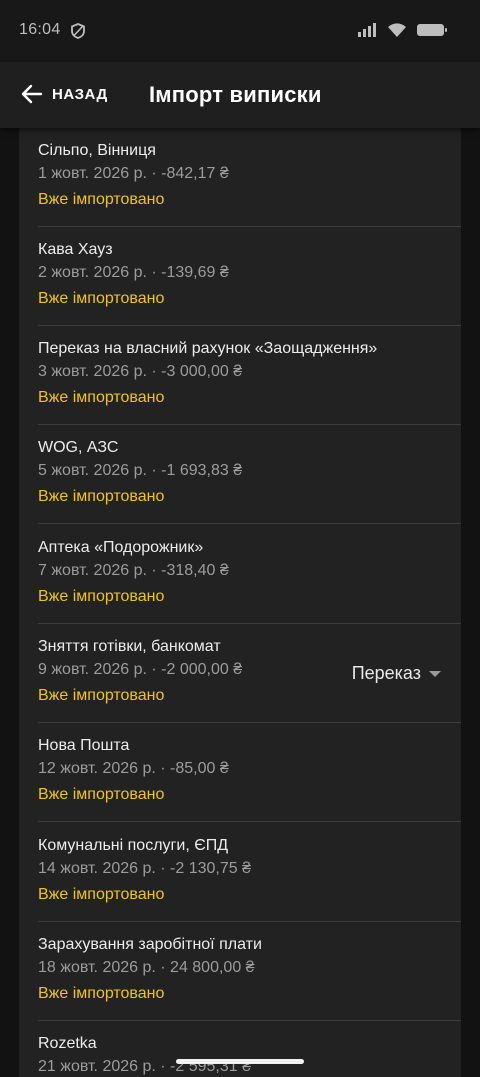 The image size is (480, 1077). I want to click on transaction-row: Rozetka 21 жовт. 2026 р. · -2 595,31 ₴, so click(240, 1049).